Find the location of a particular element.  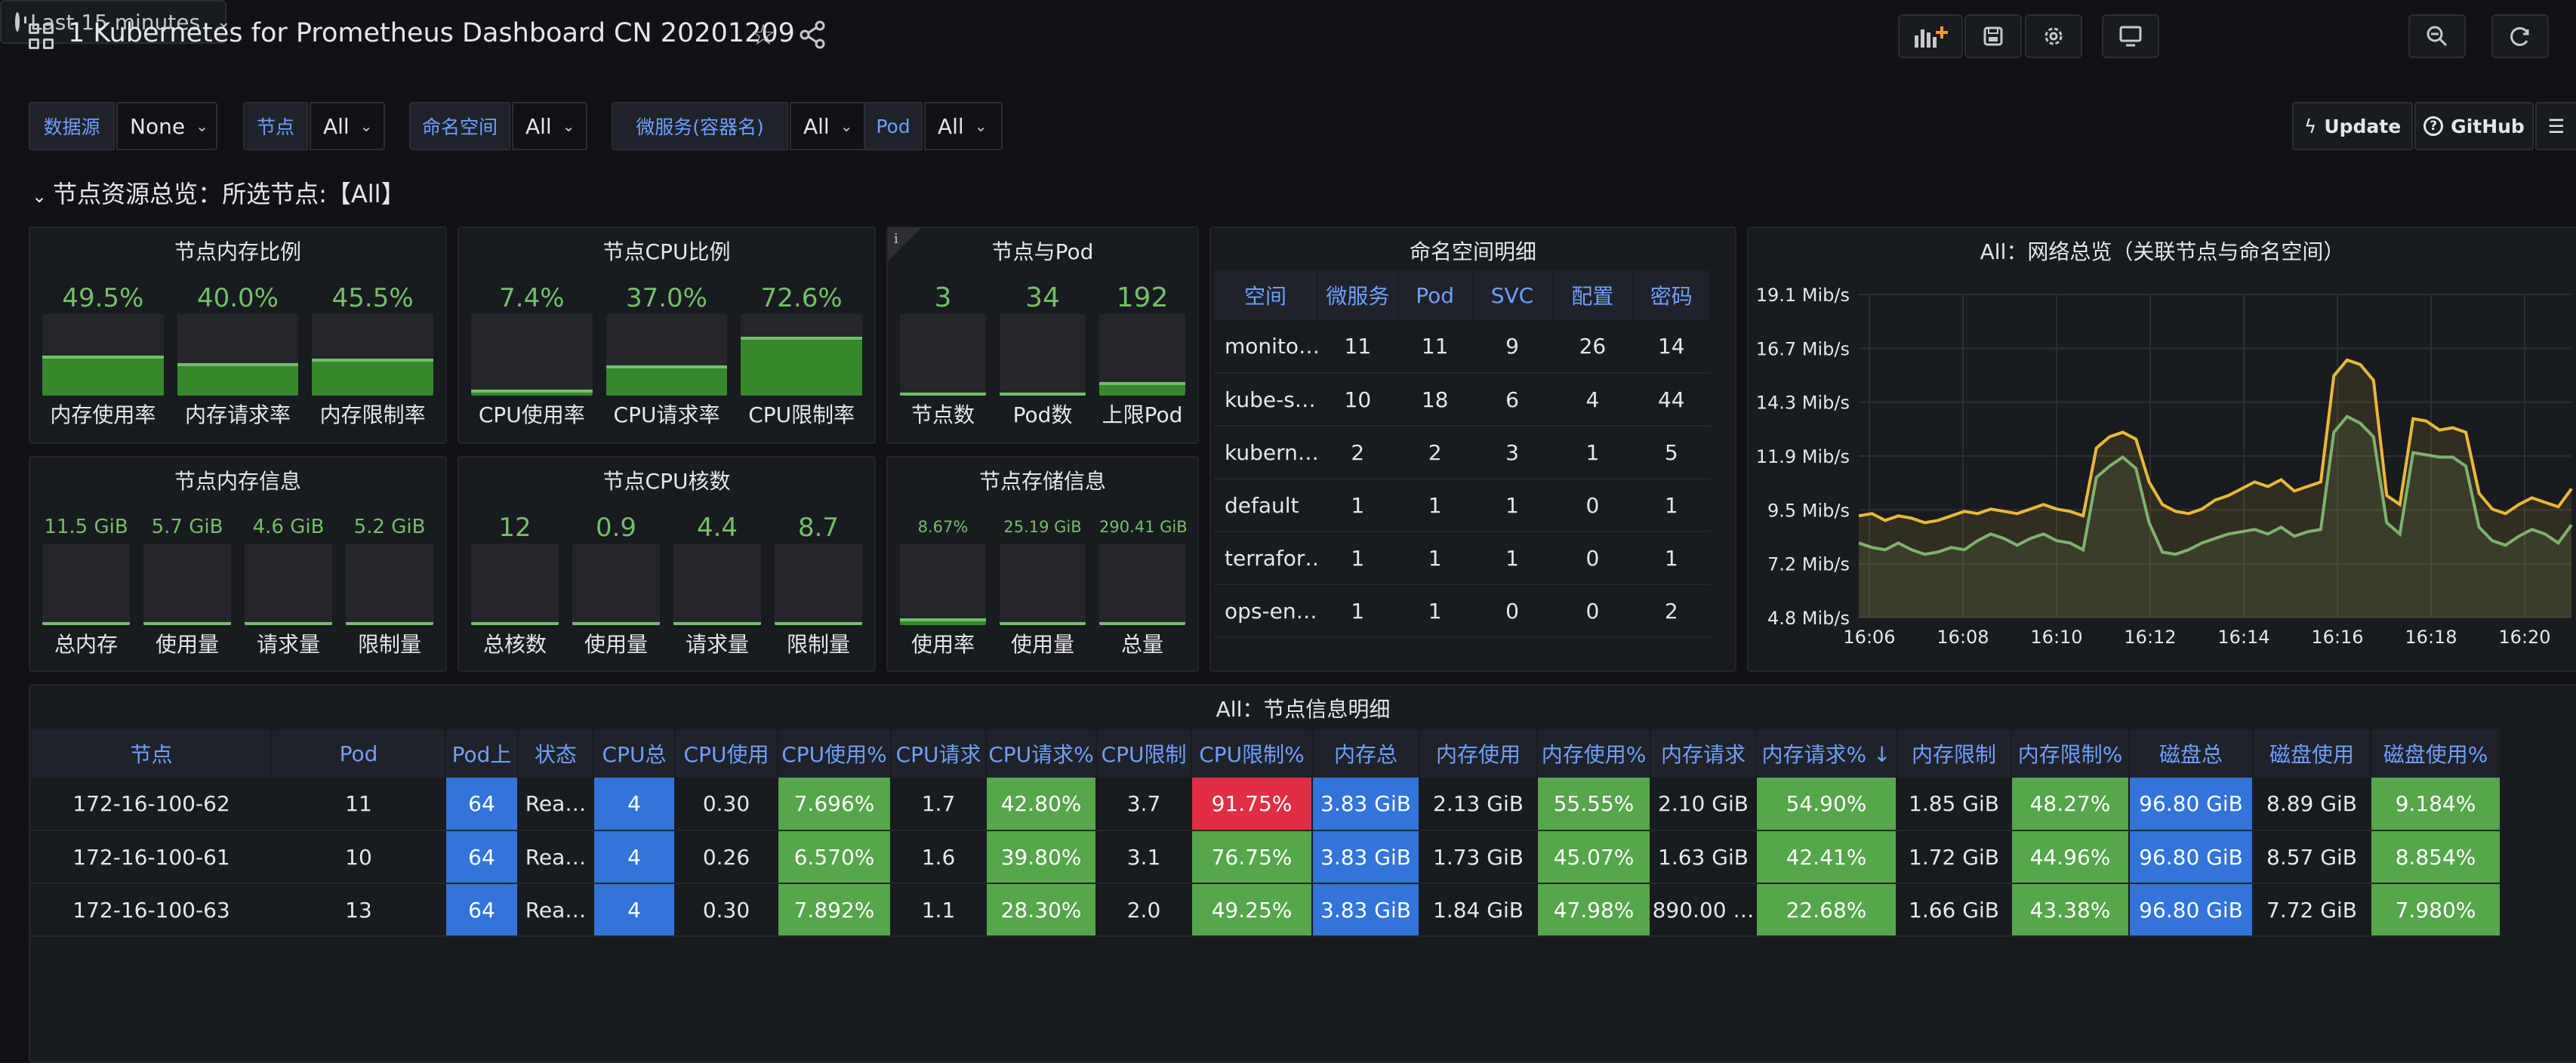

column-header: CPU使用 is located at coordinates (726, 754).